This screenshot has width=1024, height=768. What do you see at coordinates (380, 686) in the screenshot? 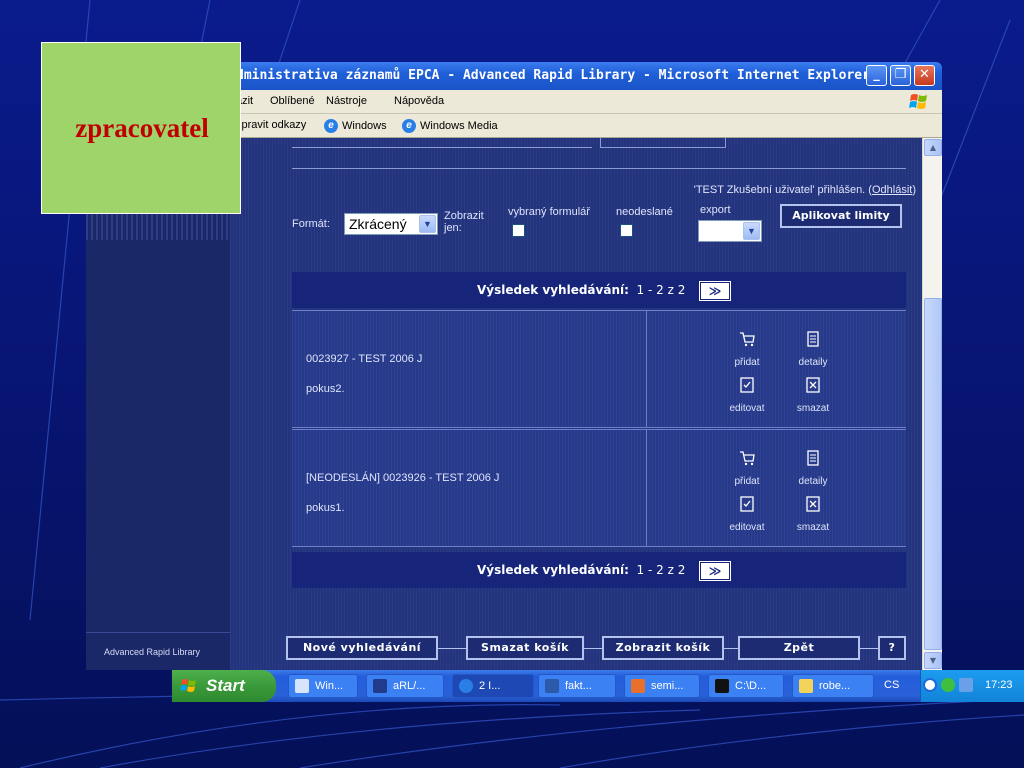
I see `arl-icon` at bounding box center [380, 686].